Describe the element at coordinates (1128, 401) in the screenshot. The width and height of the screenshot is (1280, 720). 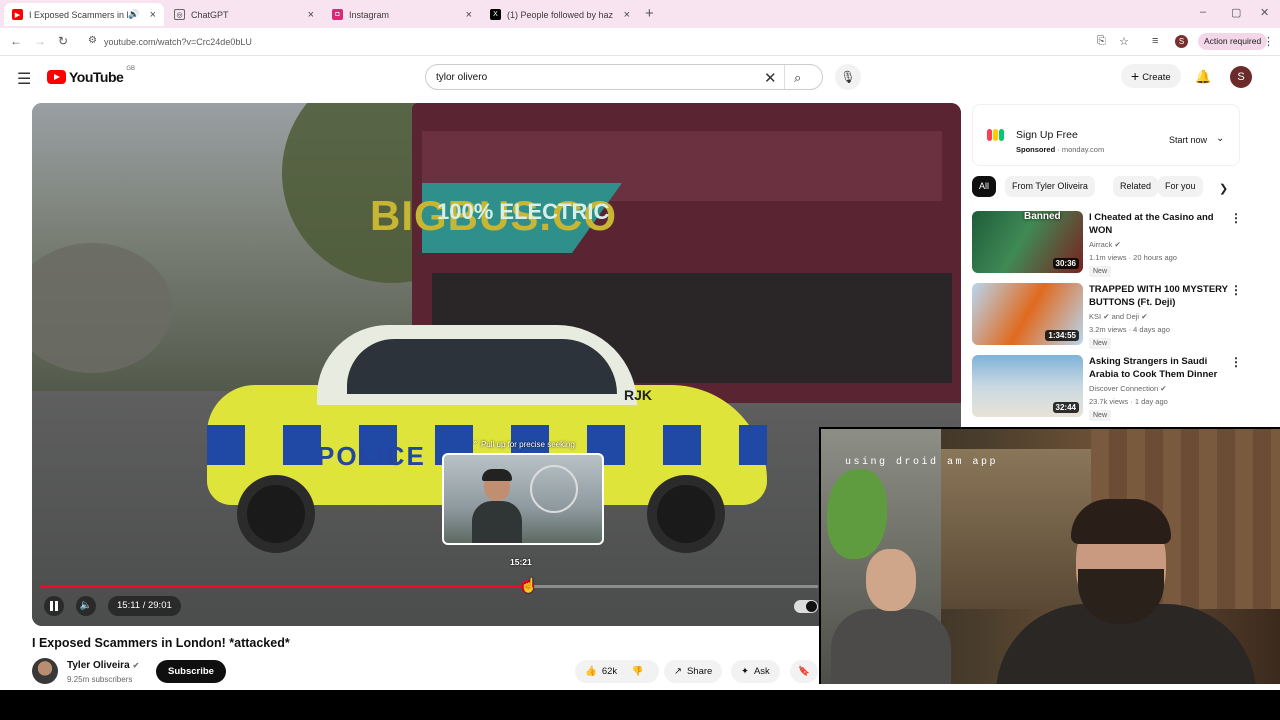
I see `rec-meta: 23.7k views · 1 day ago` at that location.